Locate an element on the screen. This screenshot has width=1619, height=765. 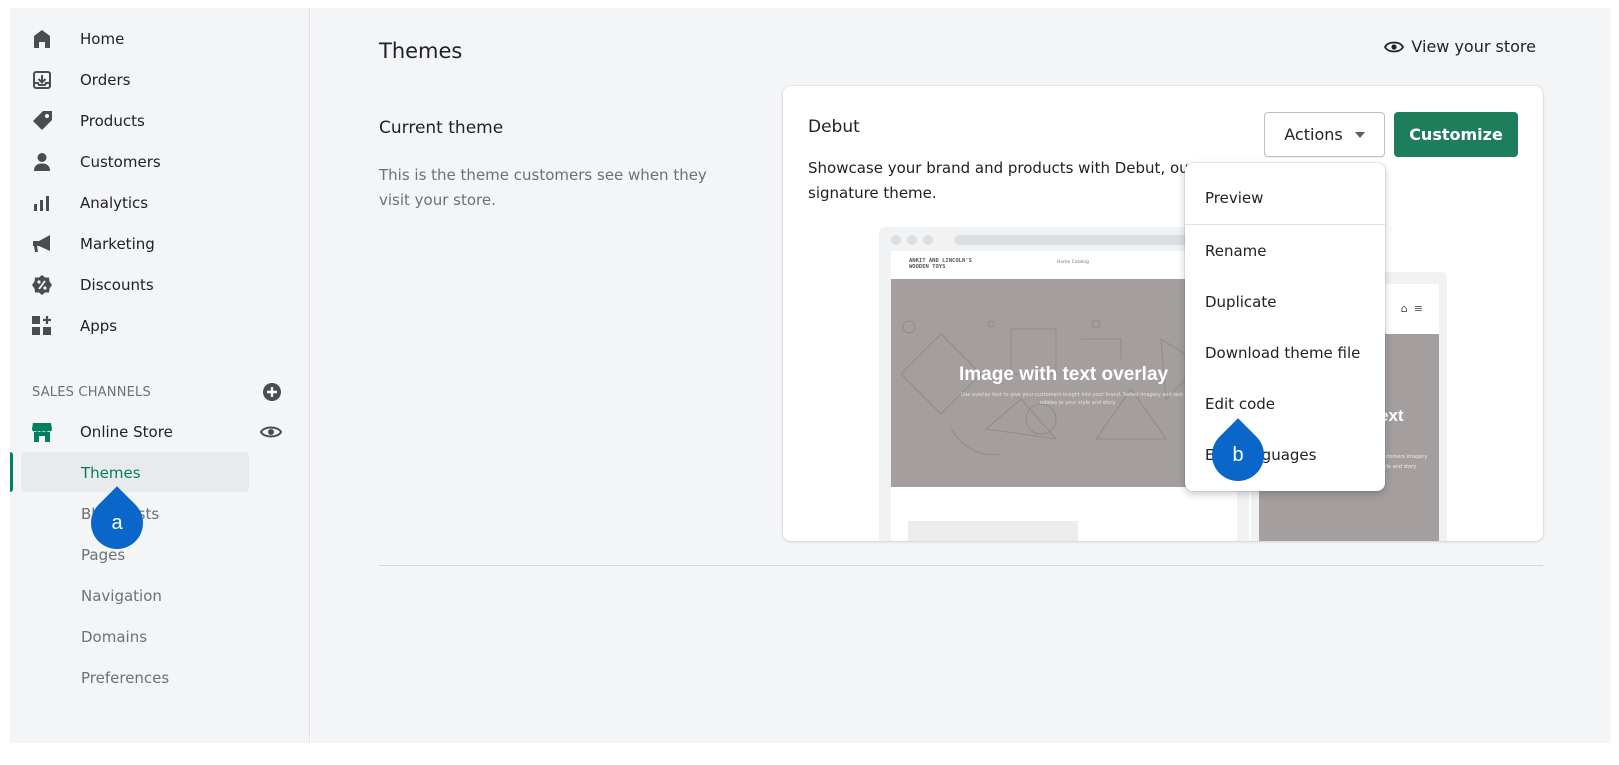
sidebar-subitem-navigation: Navigation is located at coordinates (121, 596).